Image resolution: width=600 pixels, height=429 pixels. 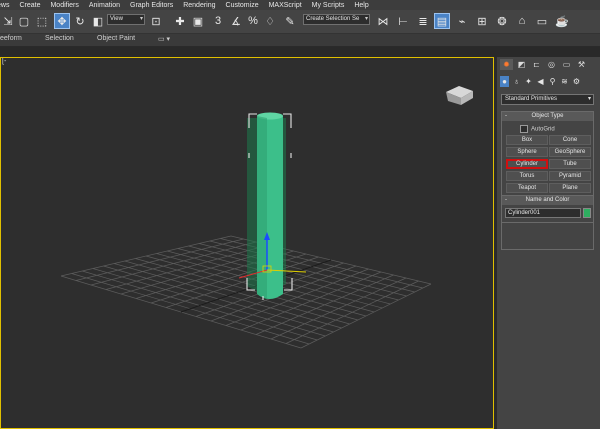 What do you see at coordinates (199, 5) in the screenshot?
I see `menu-item-rendering: Rendering` at bounding box center [199, 5].